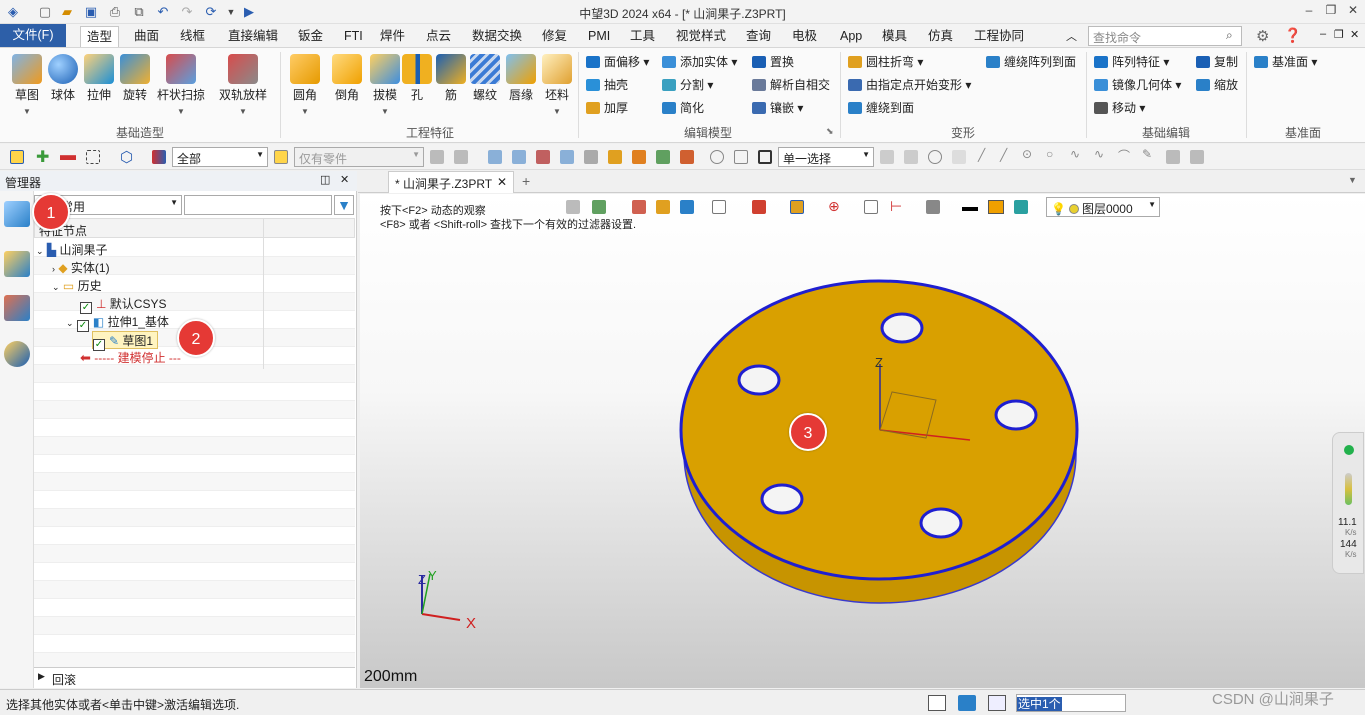 The width and height of the screenshot is (1365, 715). I want to click on sweep-button: 杆状扫掠 ▼, so click(181, 85).